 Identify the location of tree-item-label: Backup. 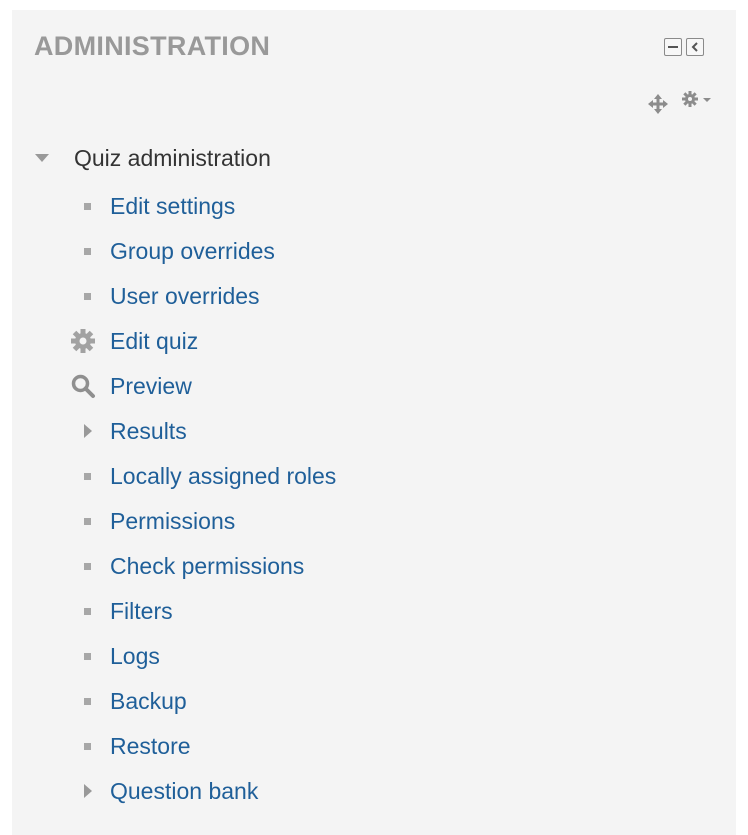
(148, 701).